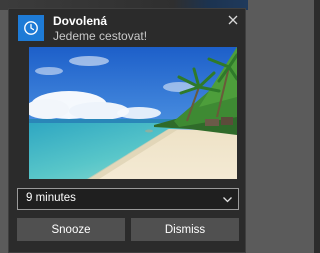  Describe the element at coordinates (100, 36) in the screenshot. I see `notification-subtitle: Jedeme cestovat!` at that location.